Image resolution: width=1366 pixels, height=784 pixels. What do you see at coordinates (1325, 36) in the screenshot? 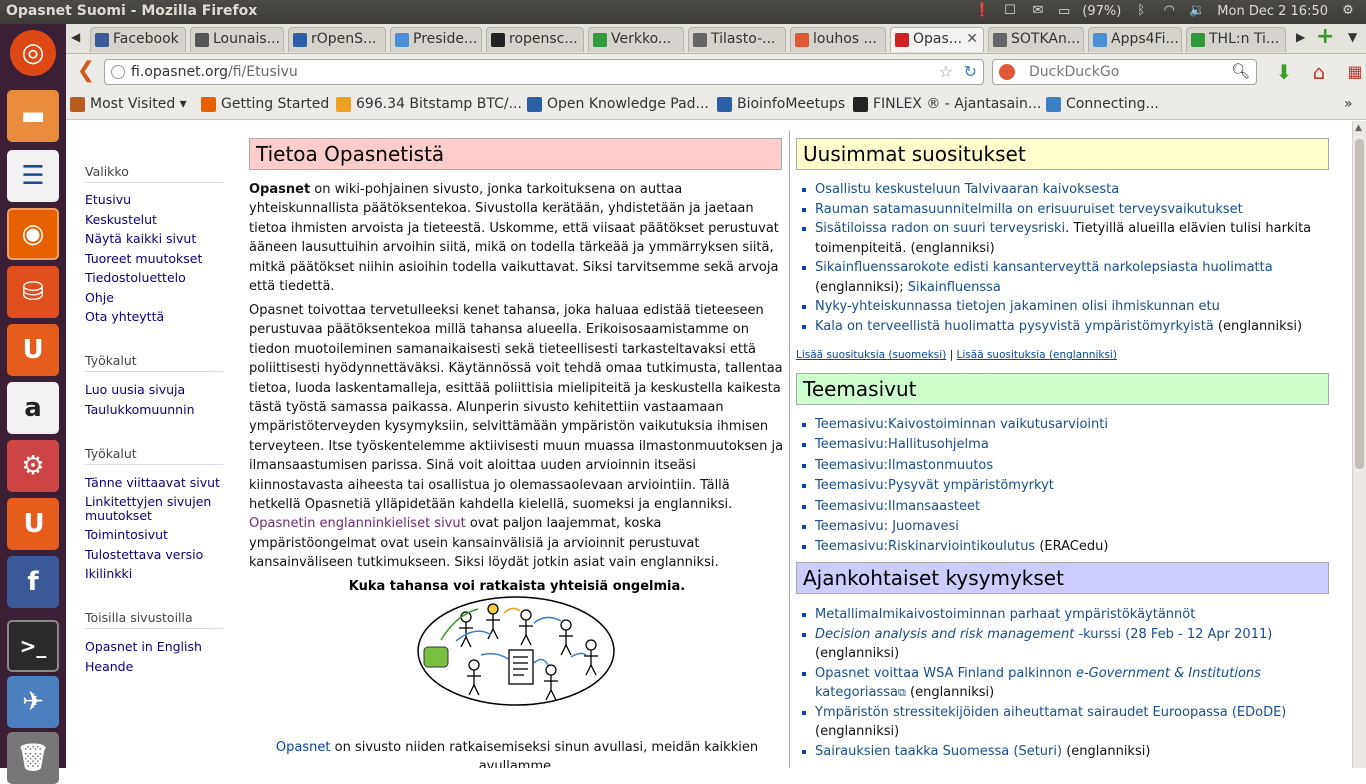
I see `new-tab-icon: +` at bounding box center [1325, 36].